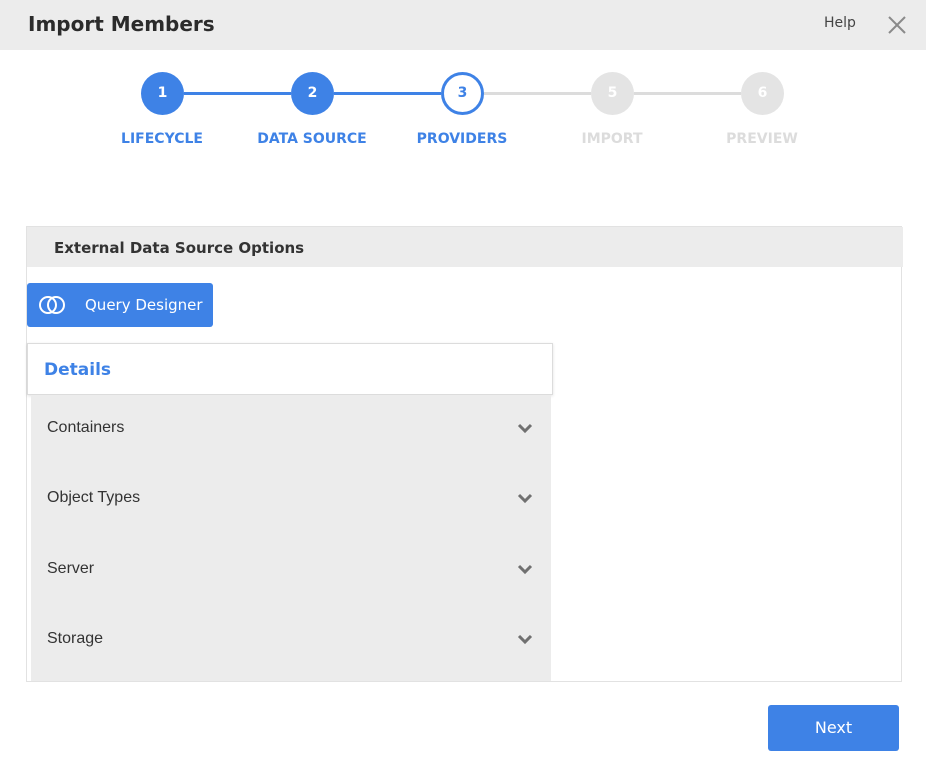 The height and width of the screenshot is (766, 926). What do you see at coordinates (291, 571) in the screenshot?
I see `accordion-item-server: Server` at bounding box center [291, 571].